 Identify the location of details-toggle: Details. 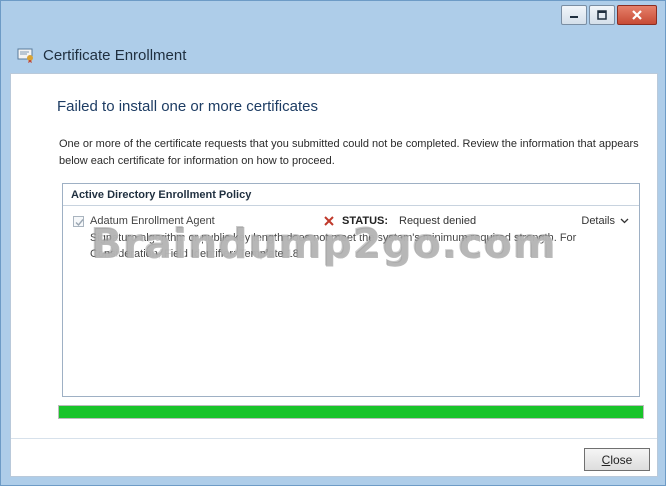
(605, 221).